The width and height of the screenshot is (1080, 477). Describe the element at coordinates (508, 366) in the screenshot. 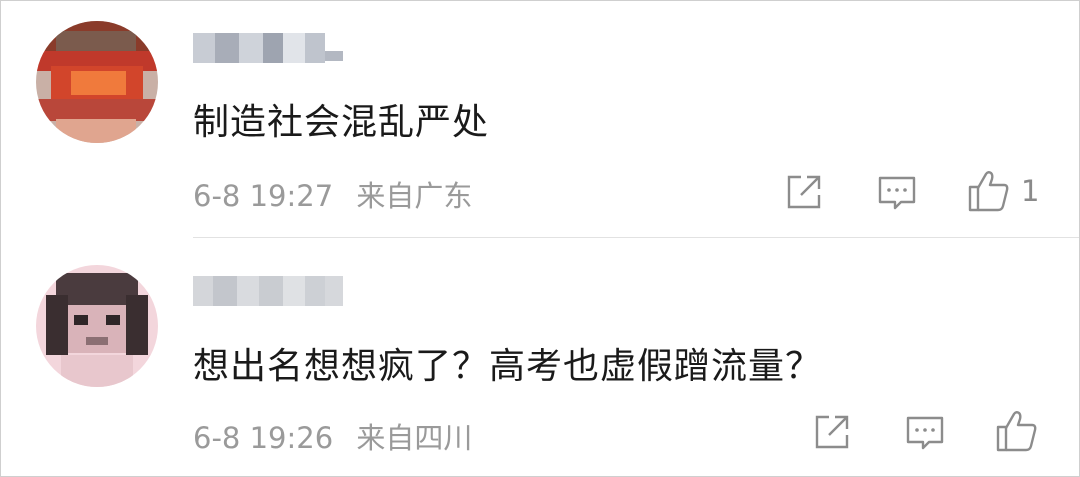

I see `comment-text: 想出名想想疯了？高考也虚假蹭流量？` at that location.